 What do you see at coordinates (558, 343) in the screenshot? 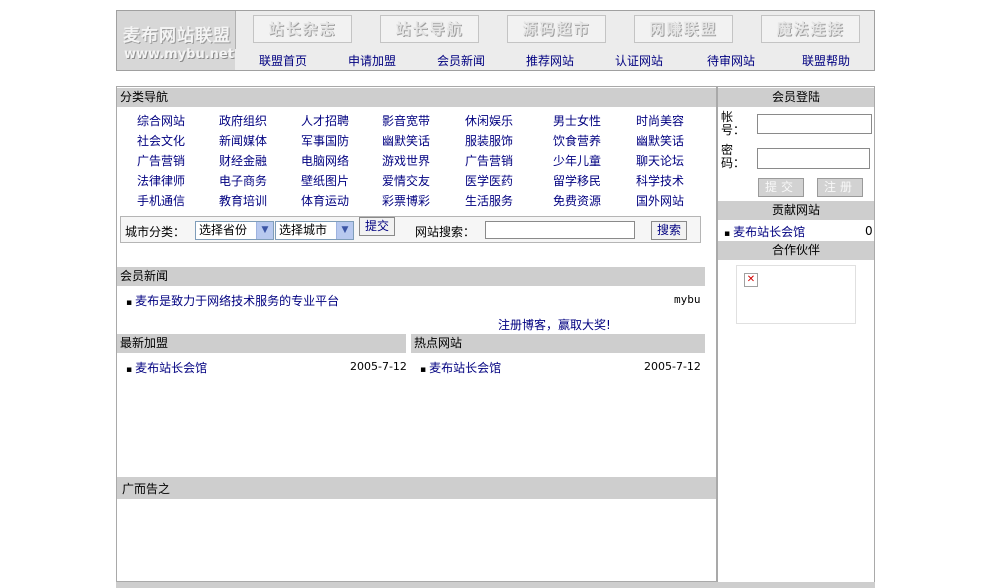
I see `hot-sites-header: 热点网站` at bounding box center [558, 343].